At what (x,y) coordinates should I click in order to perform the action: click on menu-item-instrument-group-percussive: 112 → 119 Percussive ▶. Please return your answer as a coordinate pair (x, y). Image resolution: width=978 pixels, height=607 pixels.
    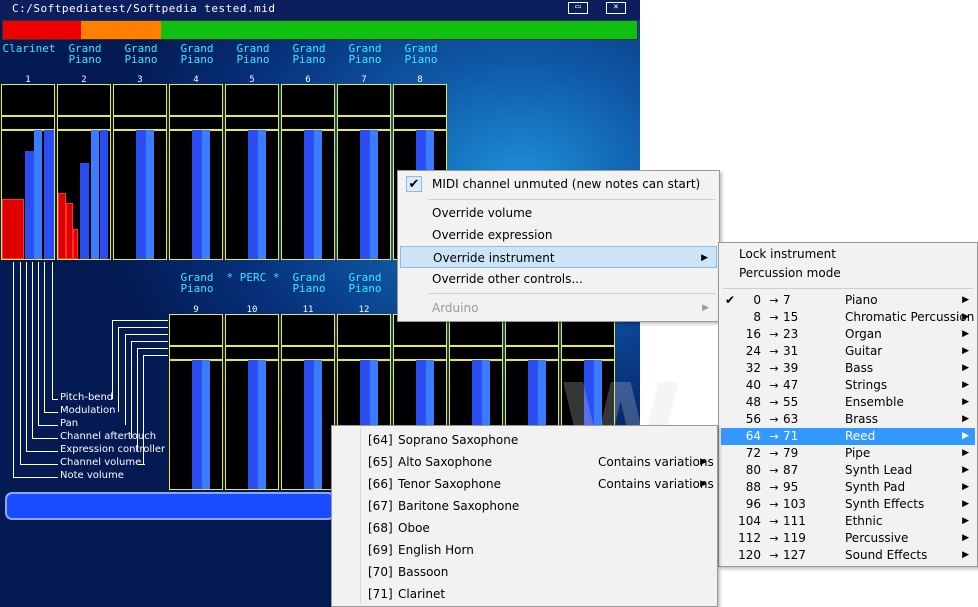
    Looking at the image, I should click on (848, 538).